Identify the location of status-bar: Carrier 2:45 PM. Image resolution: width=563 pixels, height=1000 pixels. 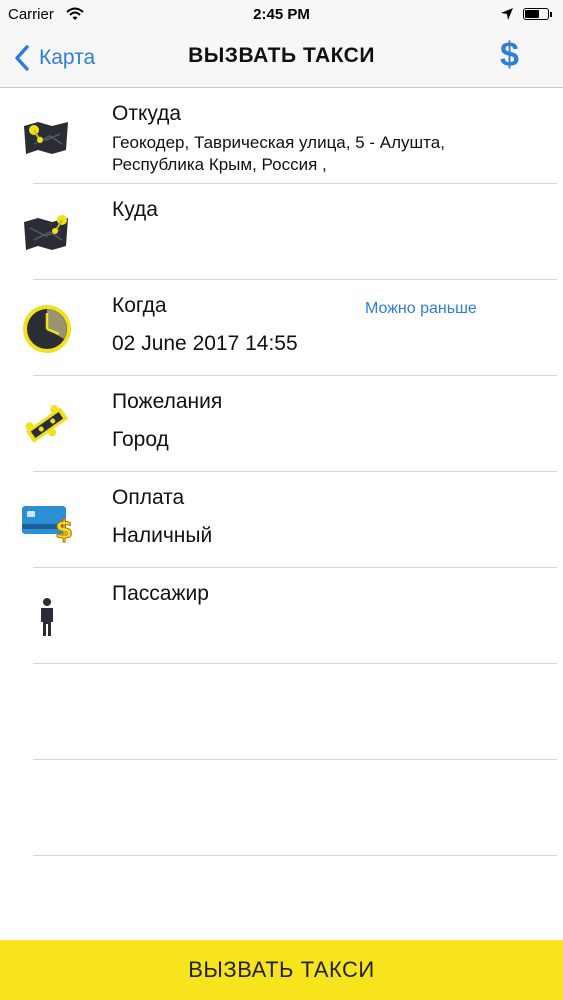
(281, 15).